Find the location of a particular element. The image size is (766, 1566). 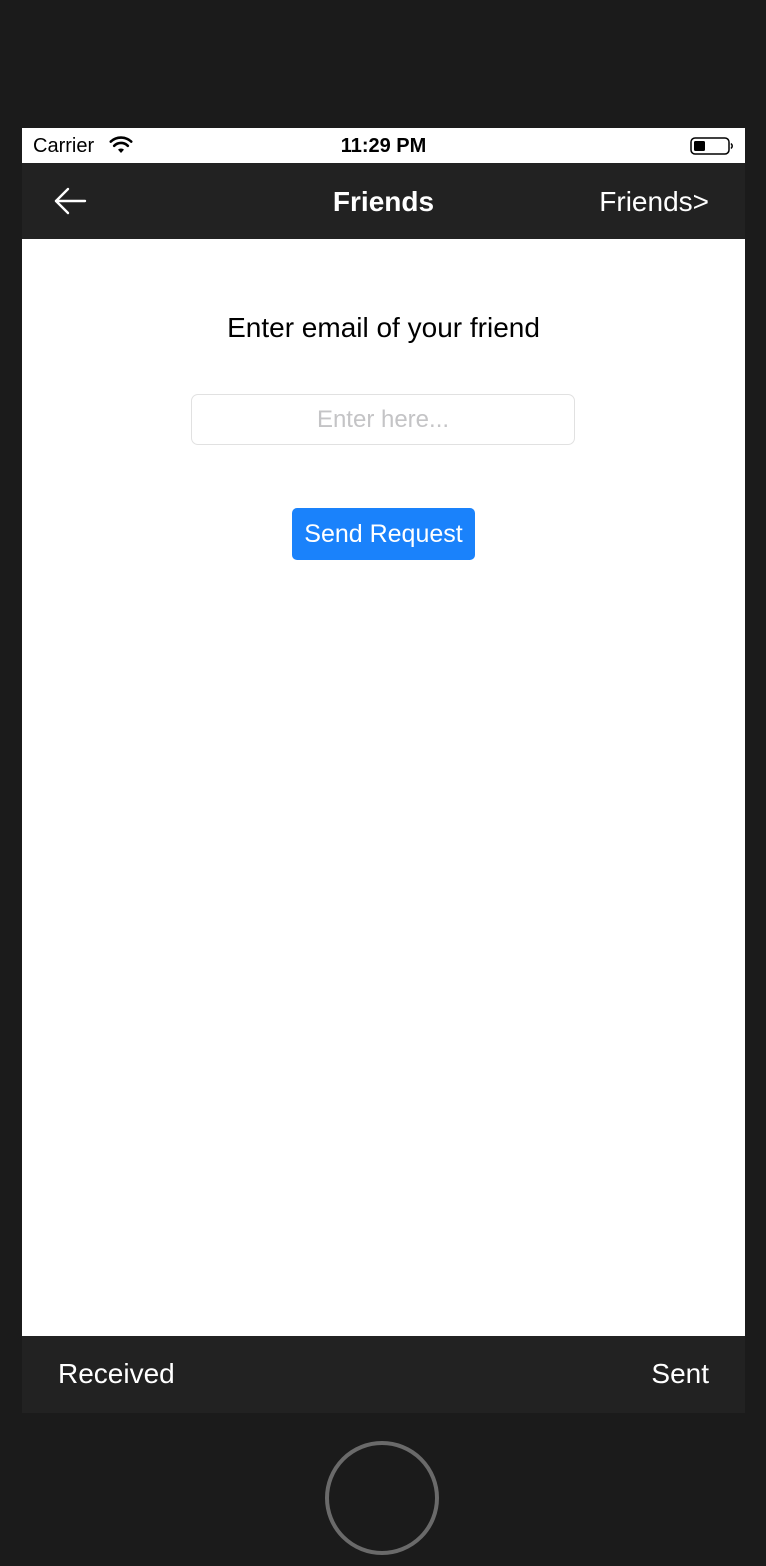

status-time: 11:29 PM is located at coordinates (383, 146).